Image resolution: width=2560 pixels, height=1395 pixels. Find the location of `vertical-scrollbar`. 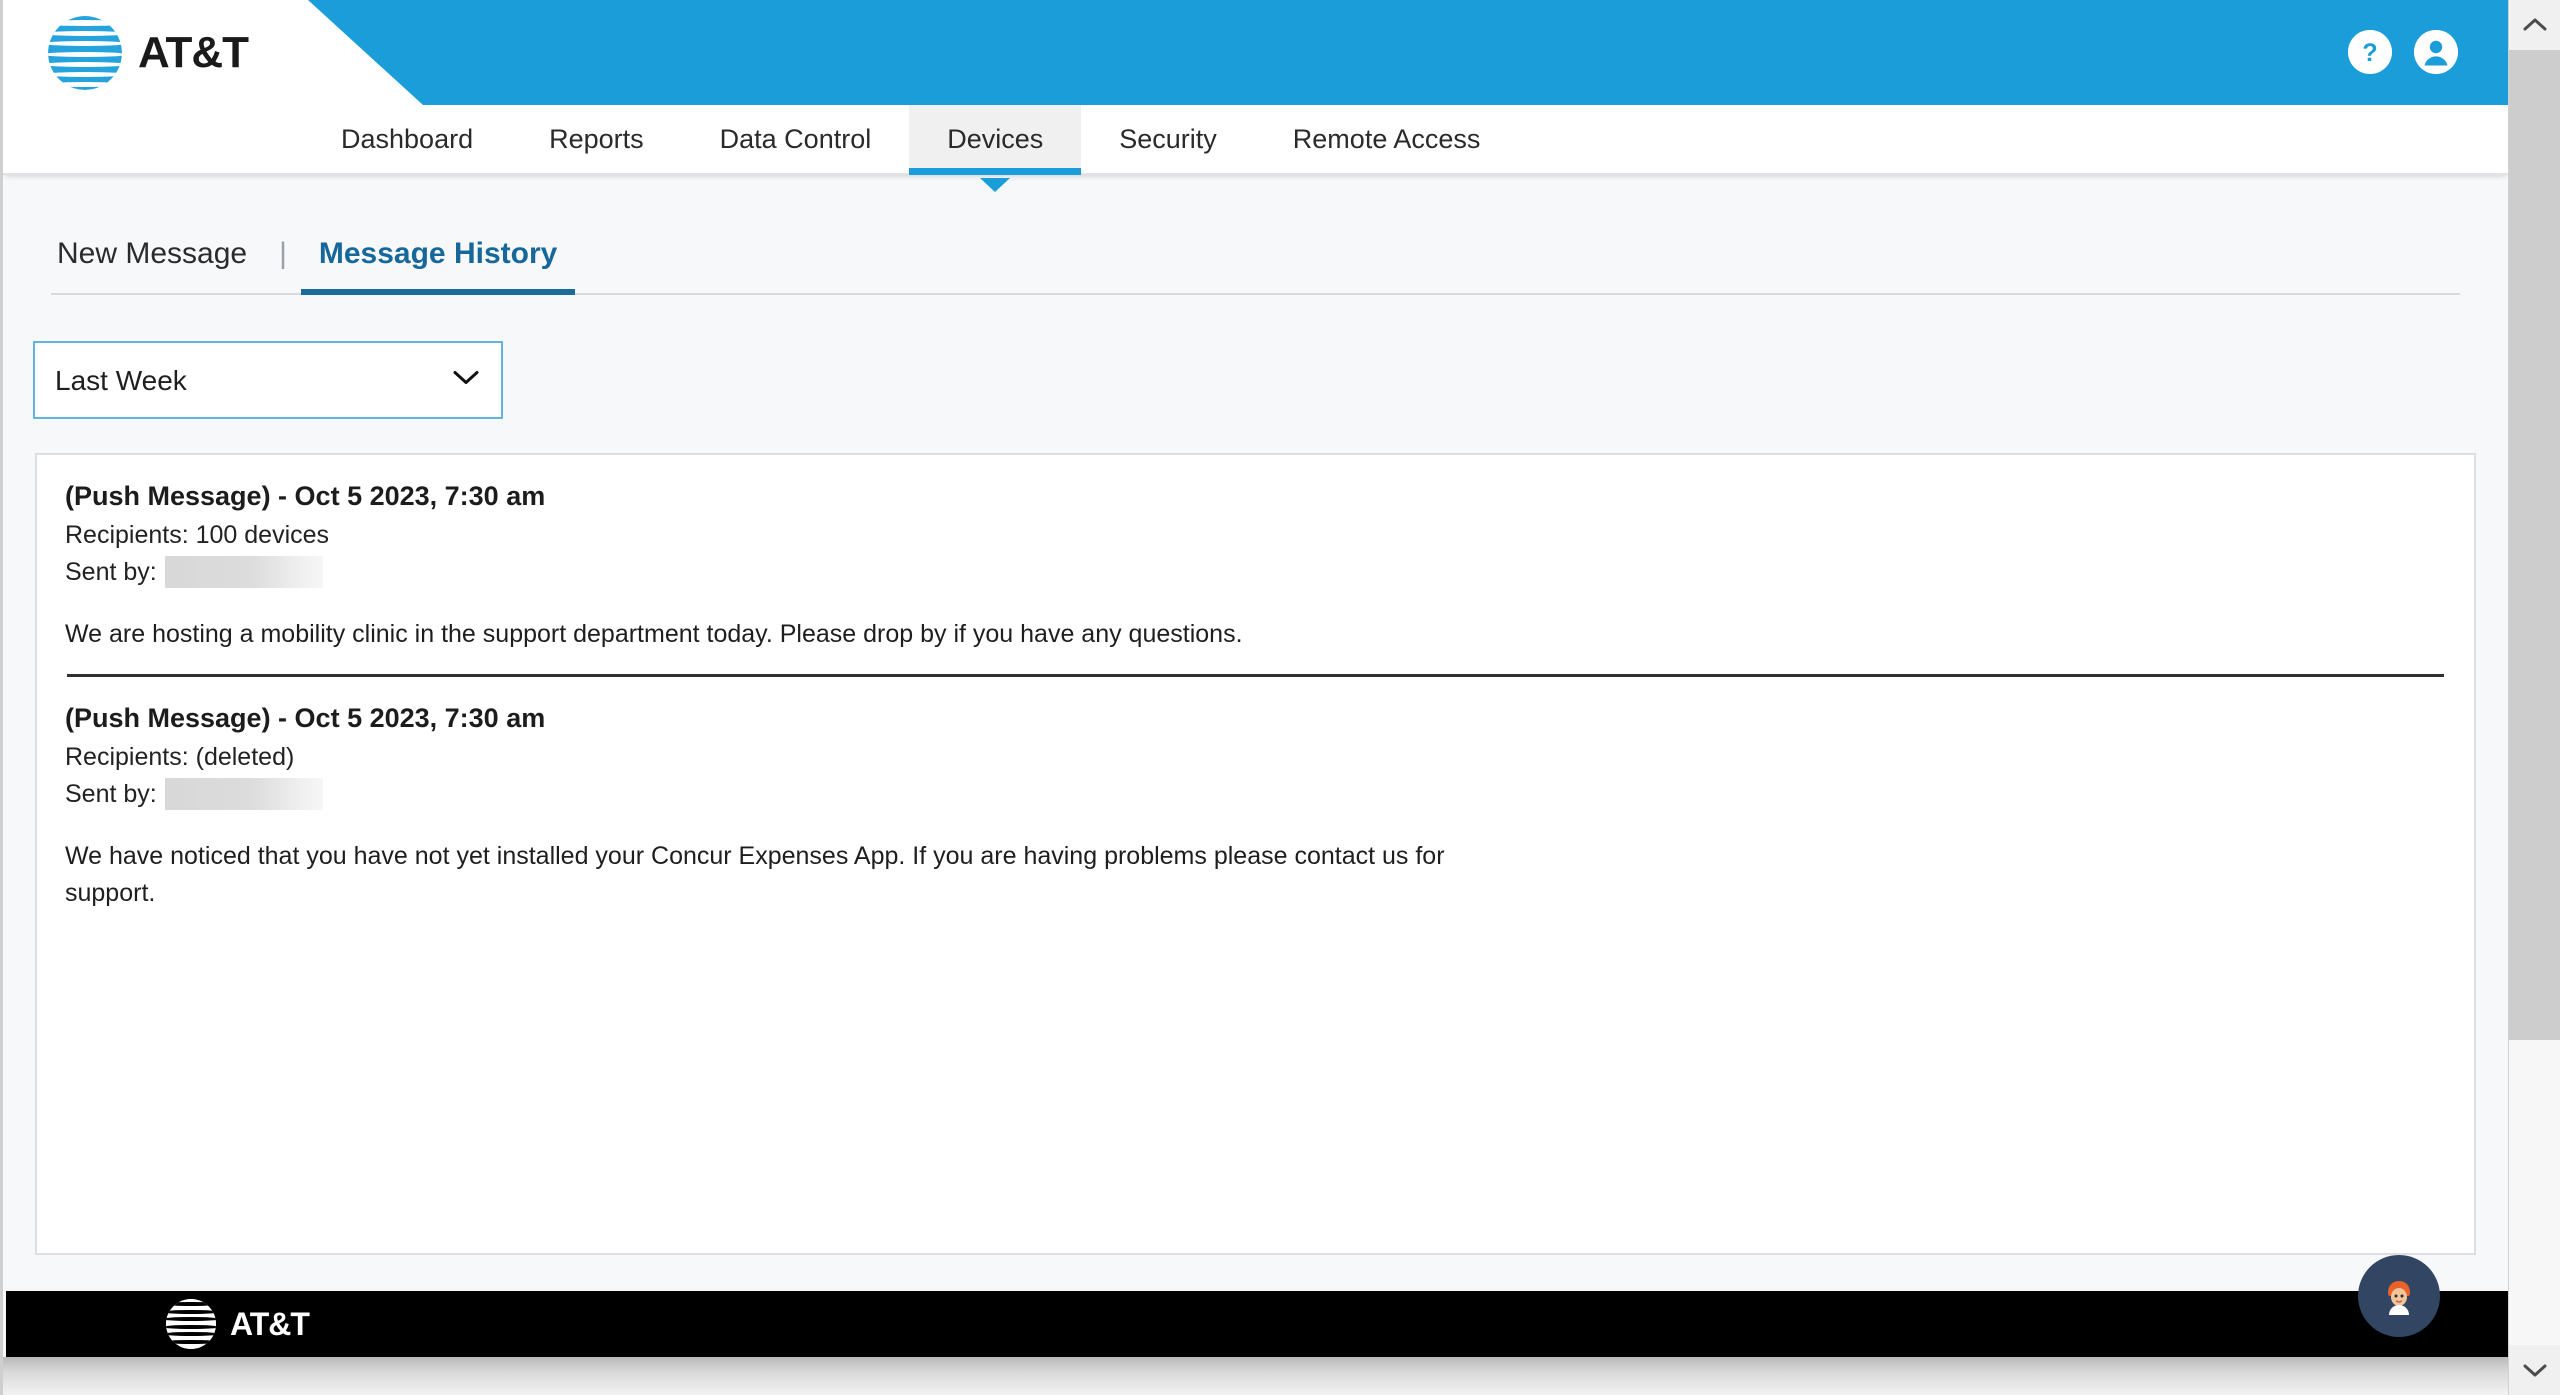

vertical-scrollbar is located at coordinates (2534, 697).